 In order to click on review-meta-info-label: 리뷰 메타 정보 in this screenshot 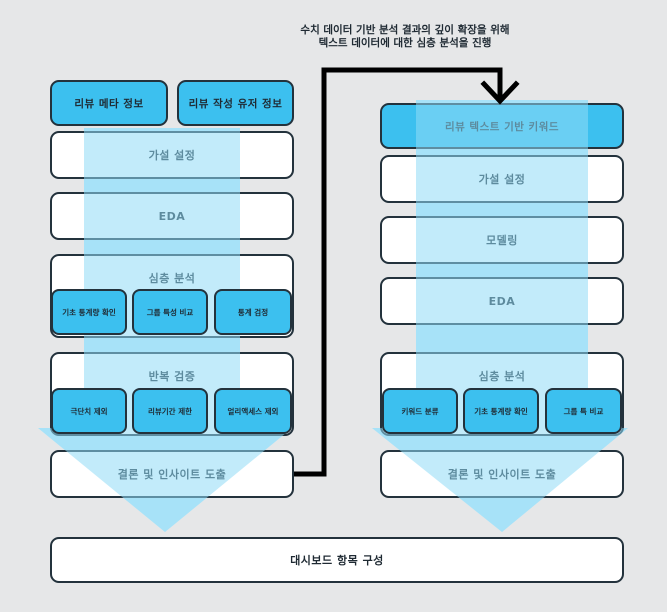, I will do `click(109, 103)`.